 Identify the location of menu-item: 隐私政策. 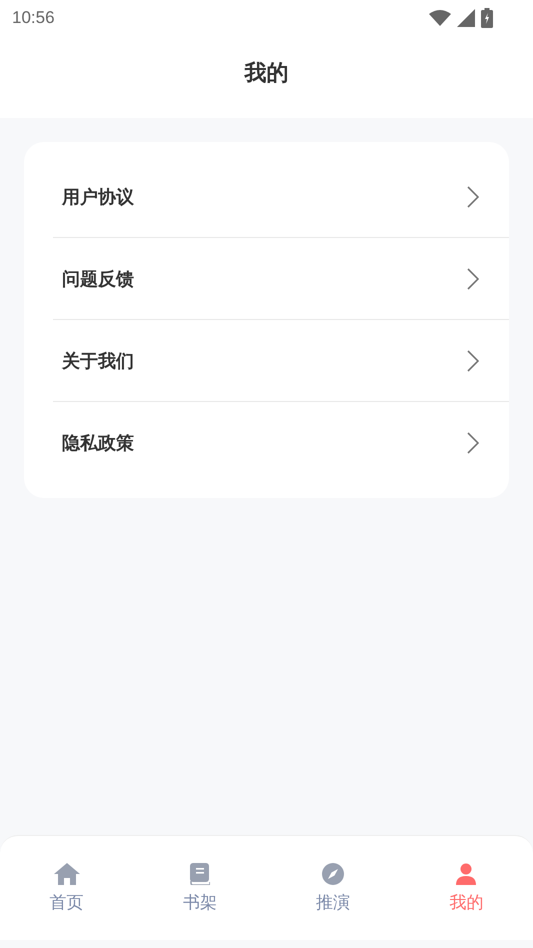
(281, 443).